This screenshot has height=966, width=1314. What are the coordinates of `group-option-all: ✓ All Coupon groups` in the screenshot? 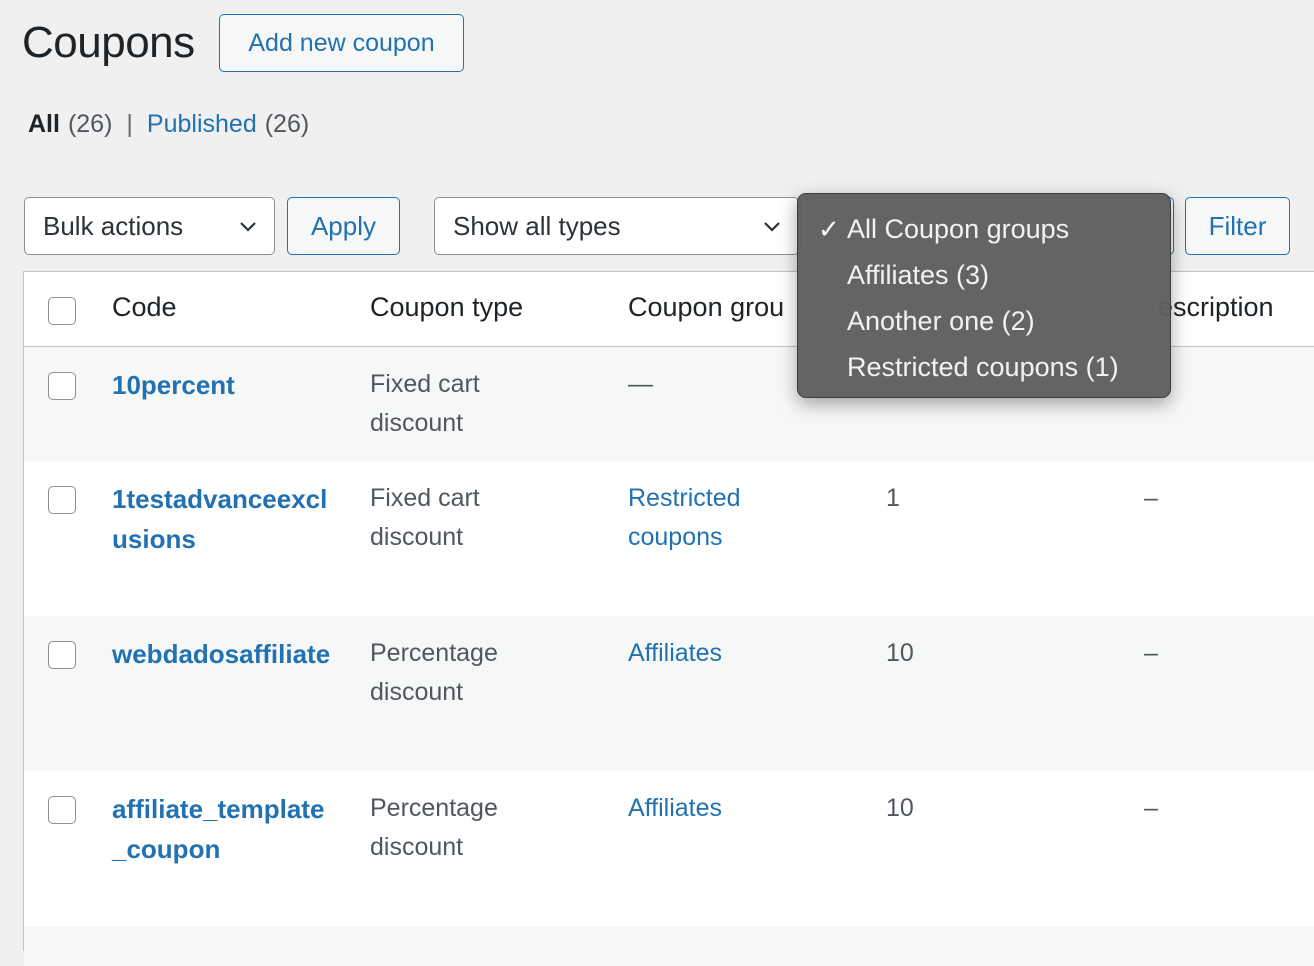 It's located at (984, 229).